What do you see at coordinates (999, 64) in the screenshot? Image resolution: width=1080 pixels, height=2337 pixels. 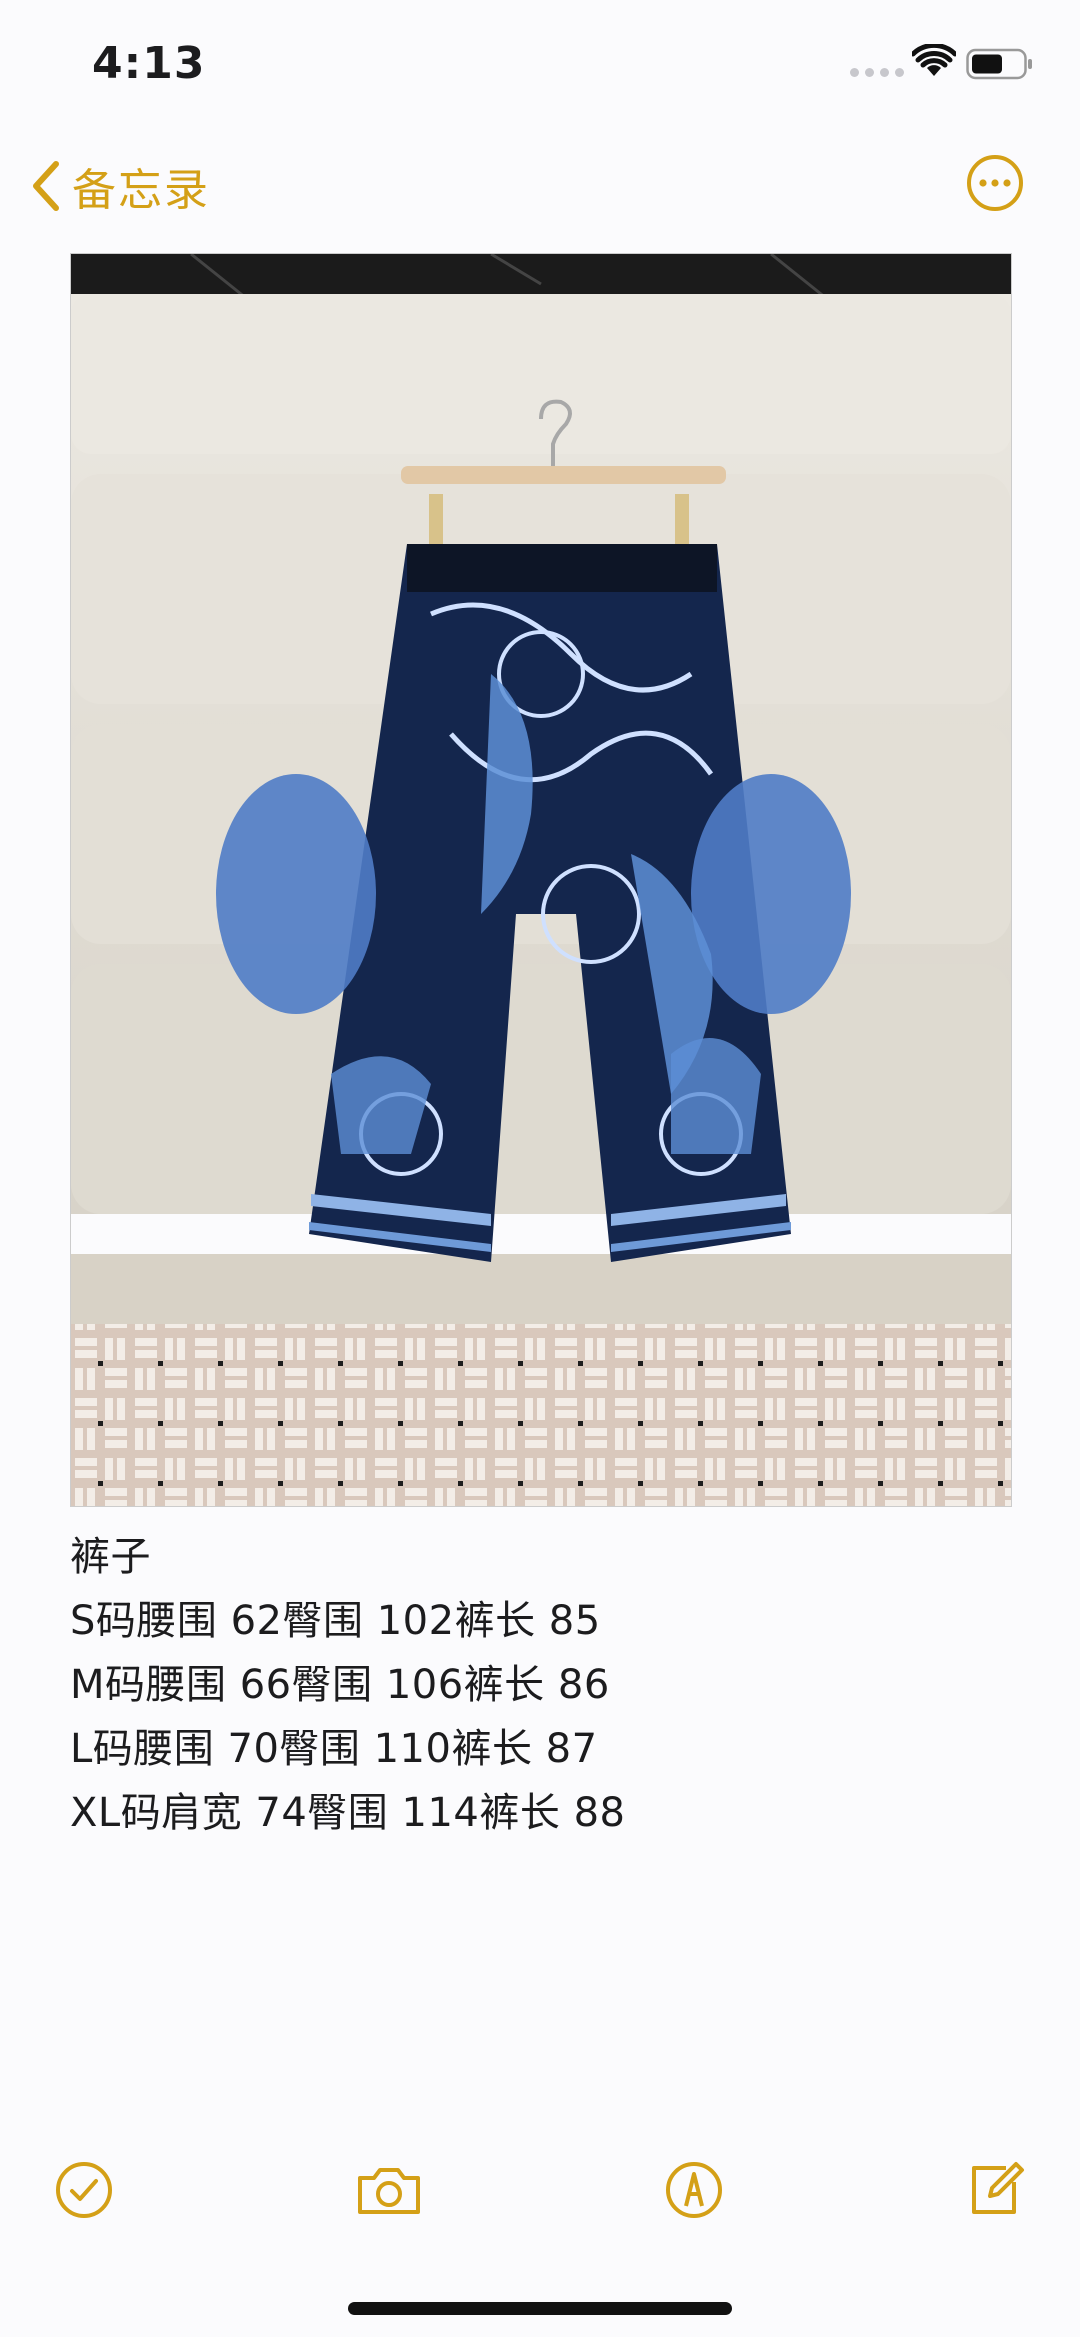 I see `battery-icon` at bounding box center [999, 64].